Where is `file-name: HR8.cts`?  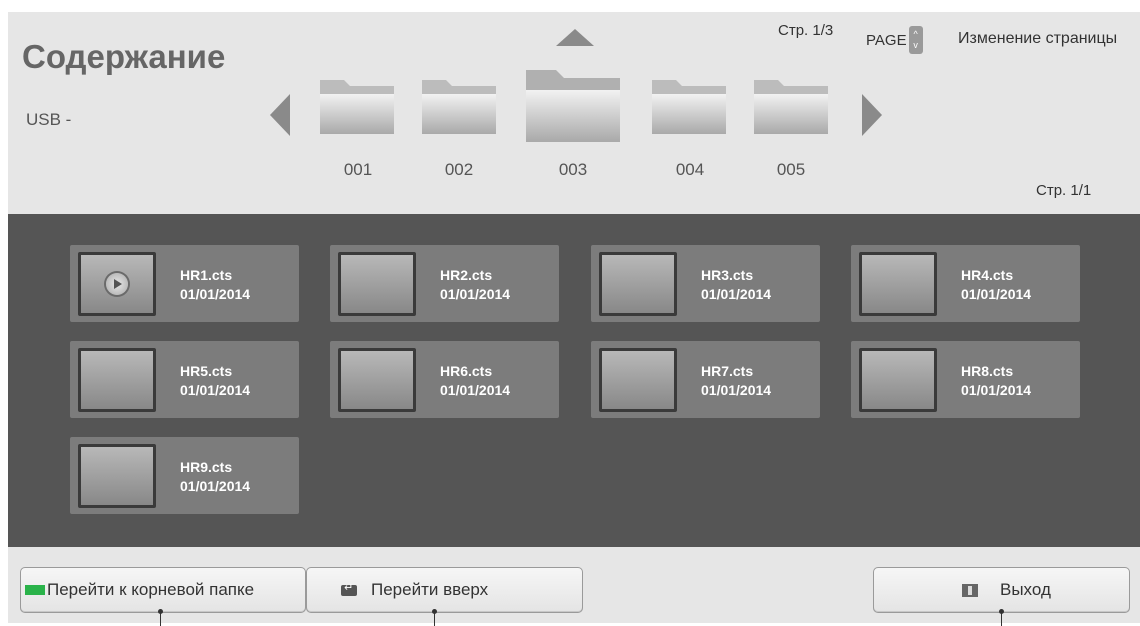 file-name: HR8.cts is located at coordinates (987, 371).